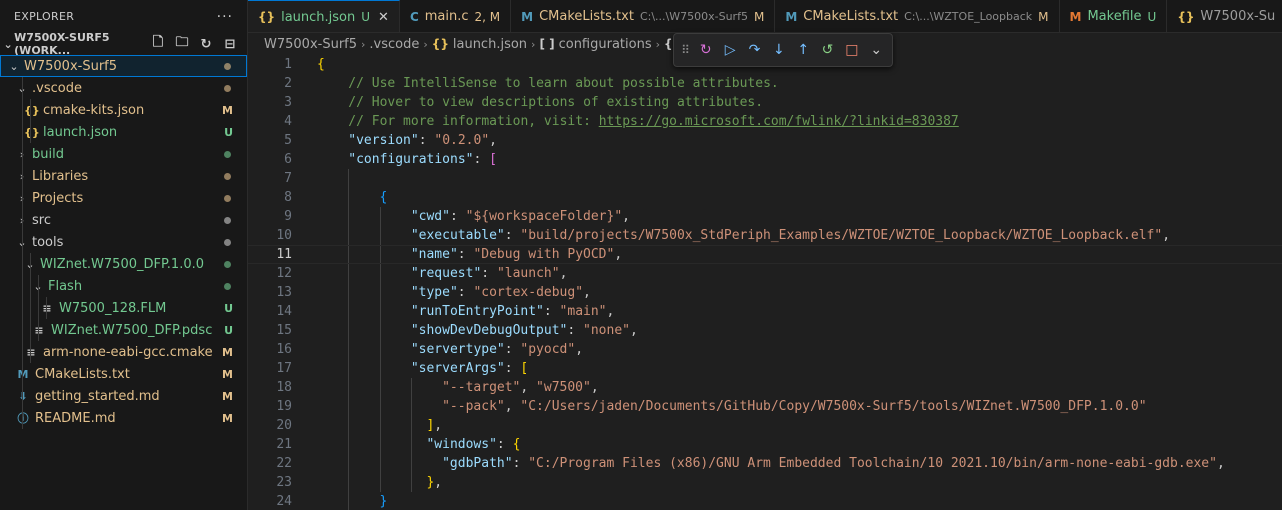 This screenshot has height=510, width=1282. Describe the element at coordinates (729, 50) in the screenshot. I see `continue-icon: ▷` at that location.